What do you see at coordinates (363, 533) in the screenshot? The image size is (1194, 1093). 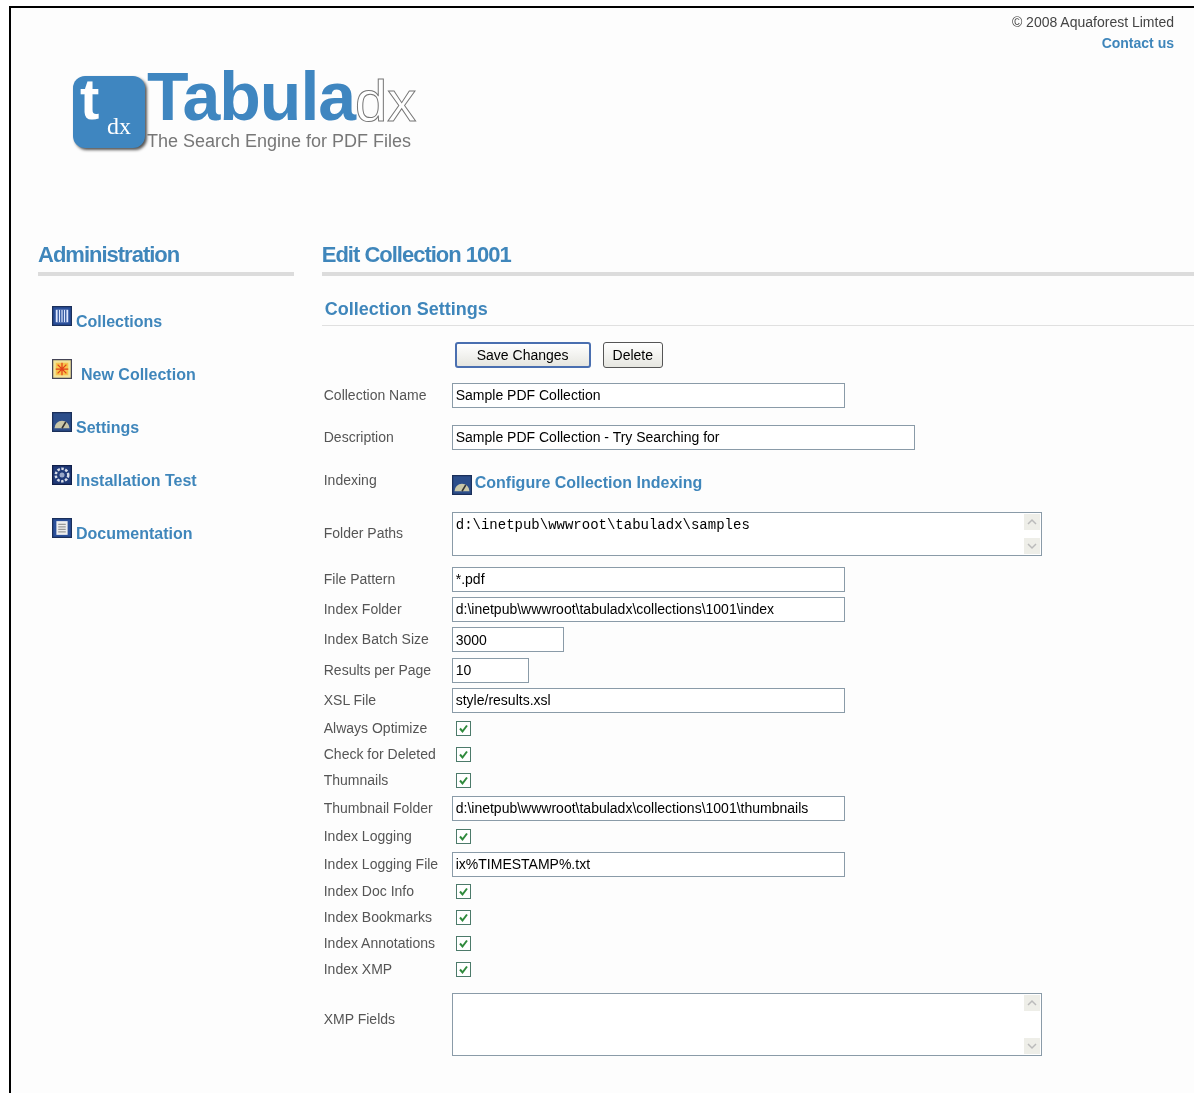 I see `field-label: Folder Paths` at bounding box center [363, 533].